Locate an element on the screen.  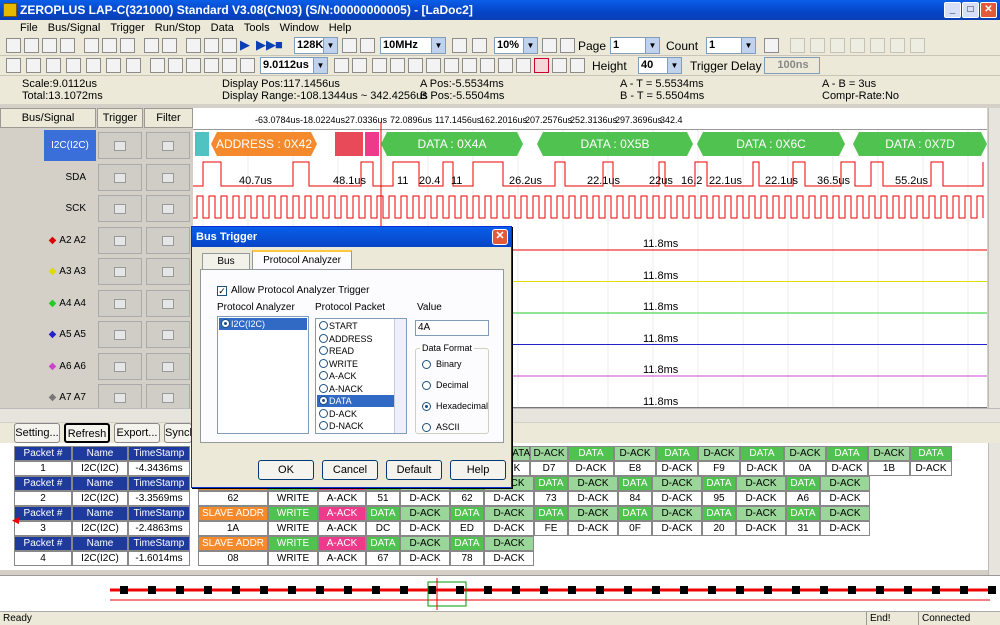
a-pos-text: A Pos:-5.5534ms is located at coordinates (462, 84).